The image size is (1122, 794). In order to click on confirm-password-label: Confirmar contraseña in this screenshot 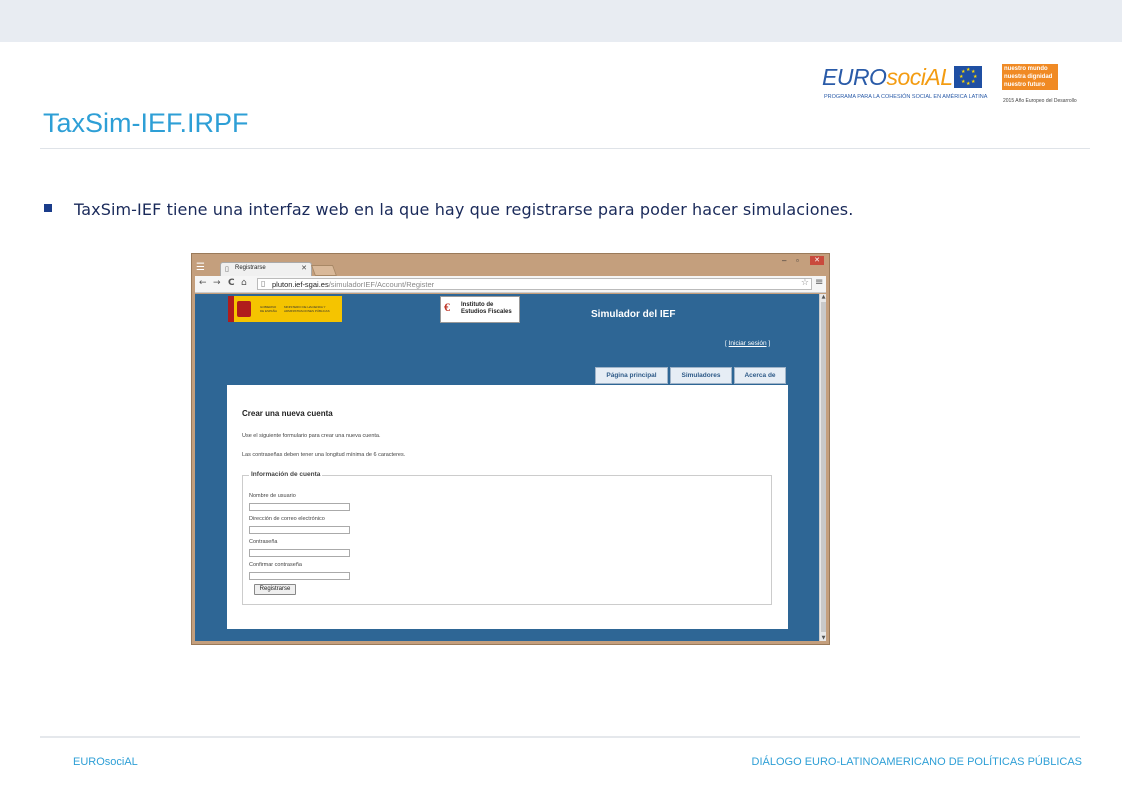, I will do `click(275, 565)`.